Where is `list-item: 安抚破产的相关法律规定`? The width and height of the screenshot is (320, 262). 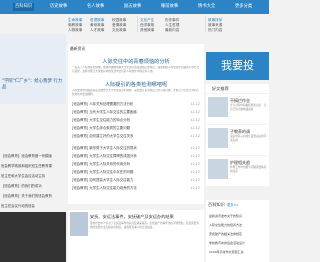 list-item: 安抚破产的相关法律规定 is located at coordinates (238, 234).